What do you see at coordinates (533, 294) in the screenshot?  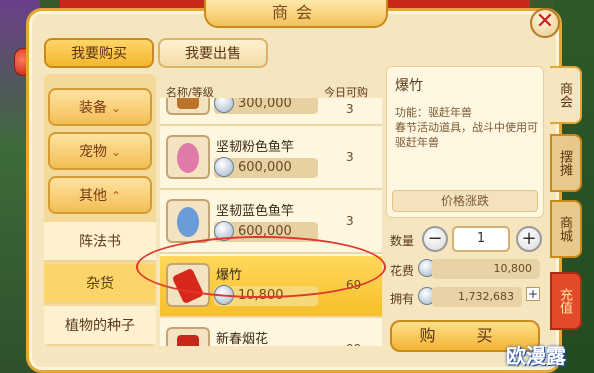 I see `add-currency-button: +` at bounding box center [533, 294].